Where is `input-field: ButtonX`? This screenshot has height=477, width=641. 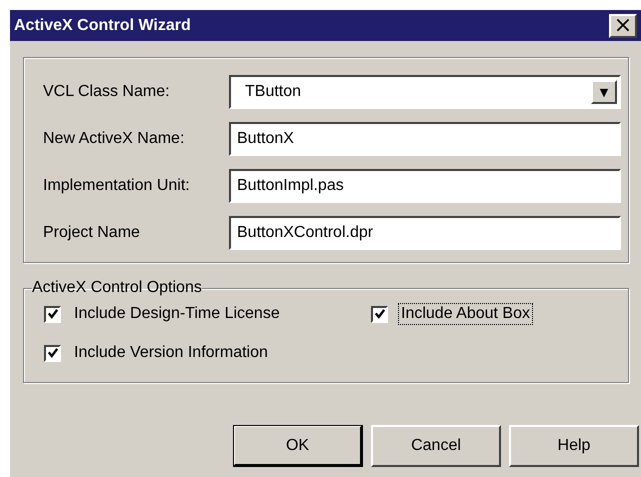 input-field: ButtonX is located at coordinates (425, 139).